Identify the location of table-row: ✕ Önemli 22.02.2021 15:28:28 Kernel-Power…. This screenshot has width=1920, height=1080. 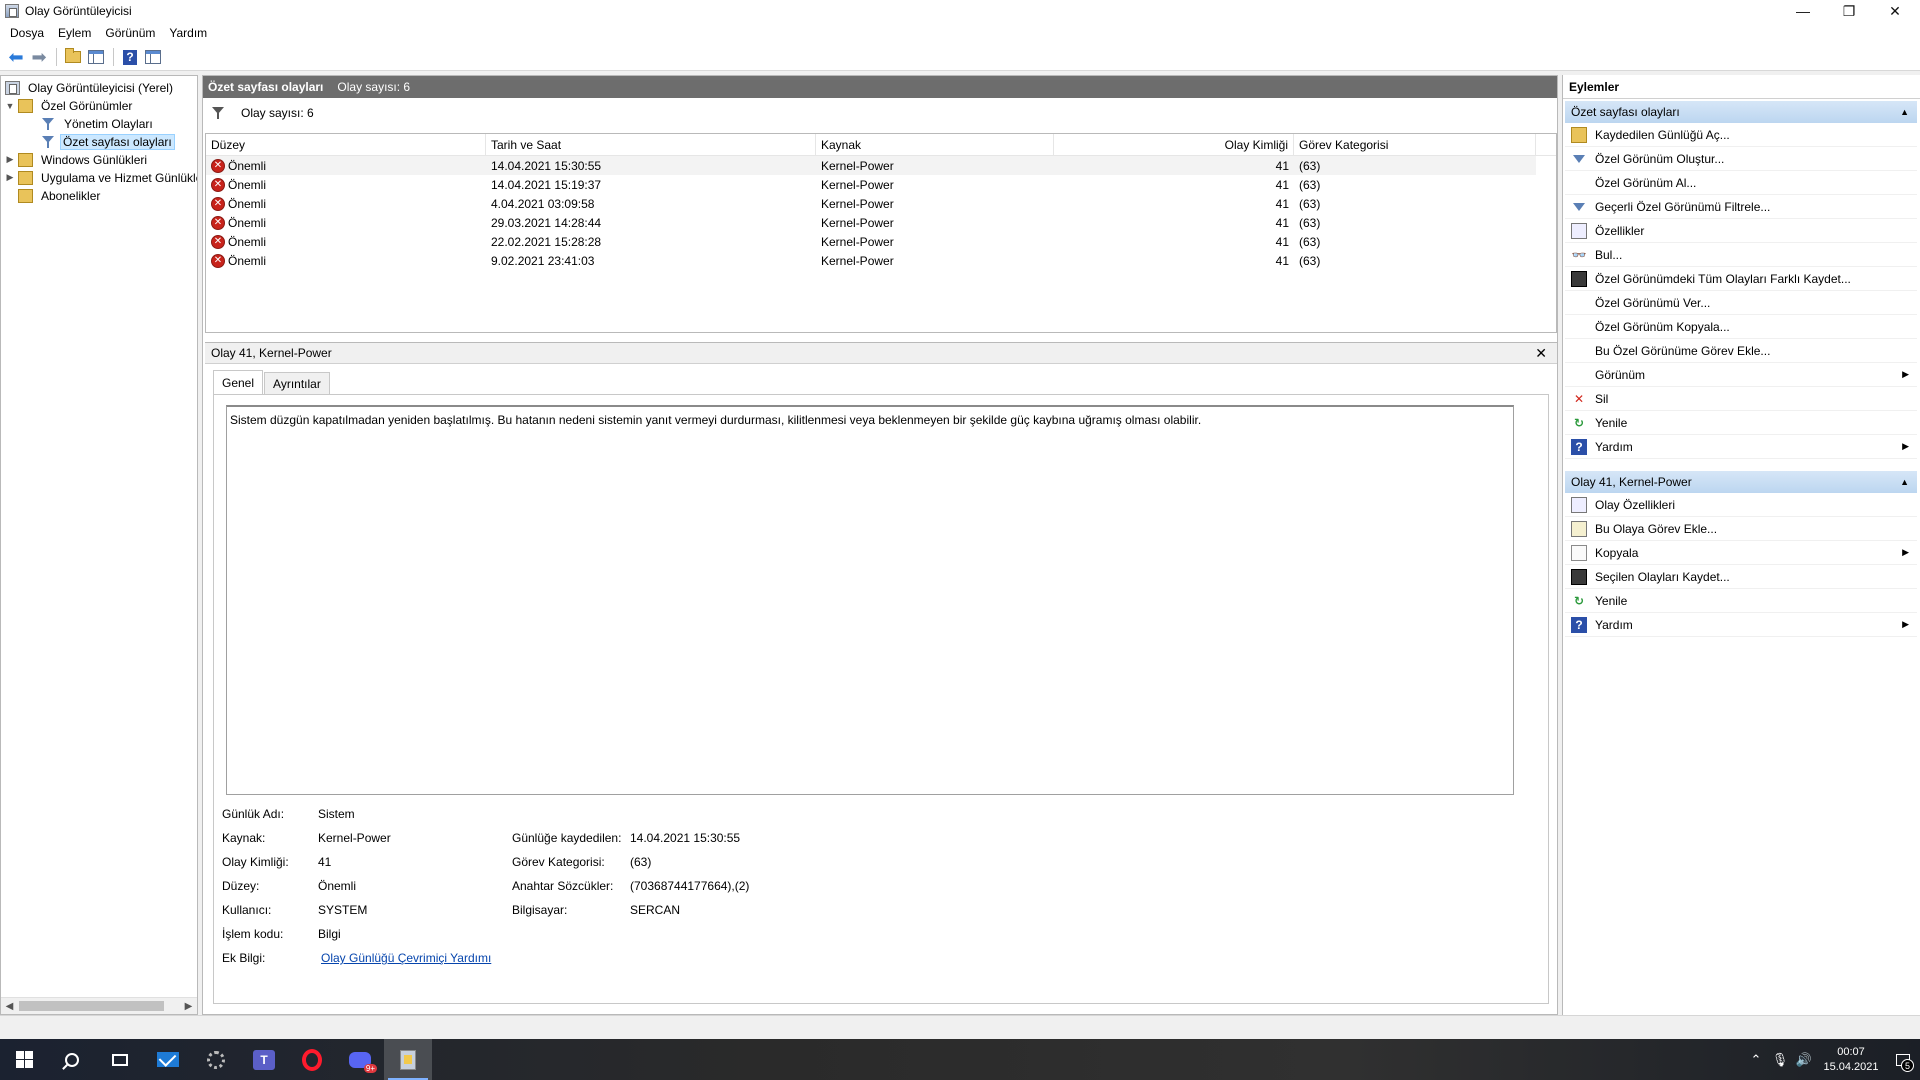
(871, 241).